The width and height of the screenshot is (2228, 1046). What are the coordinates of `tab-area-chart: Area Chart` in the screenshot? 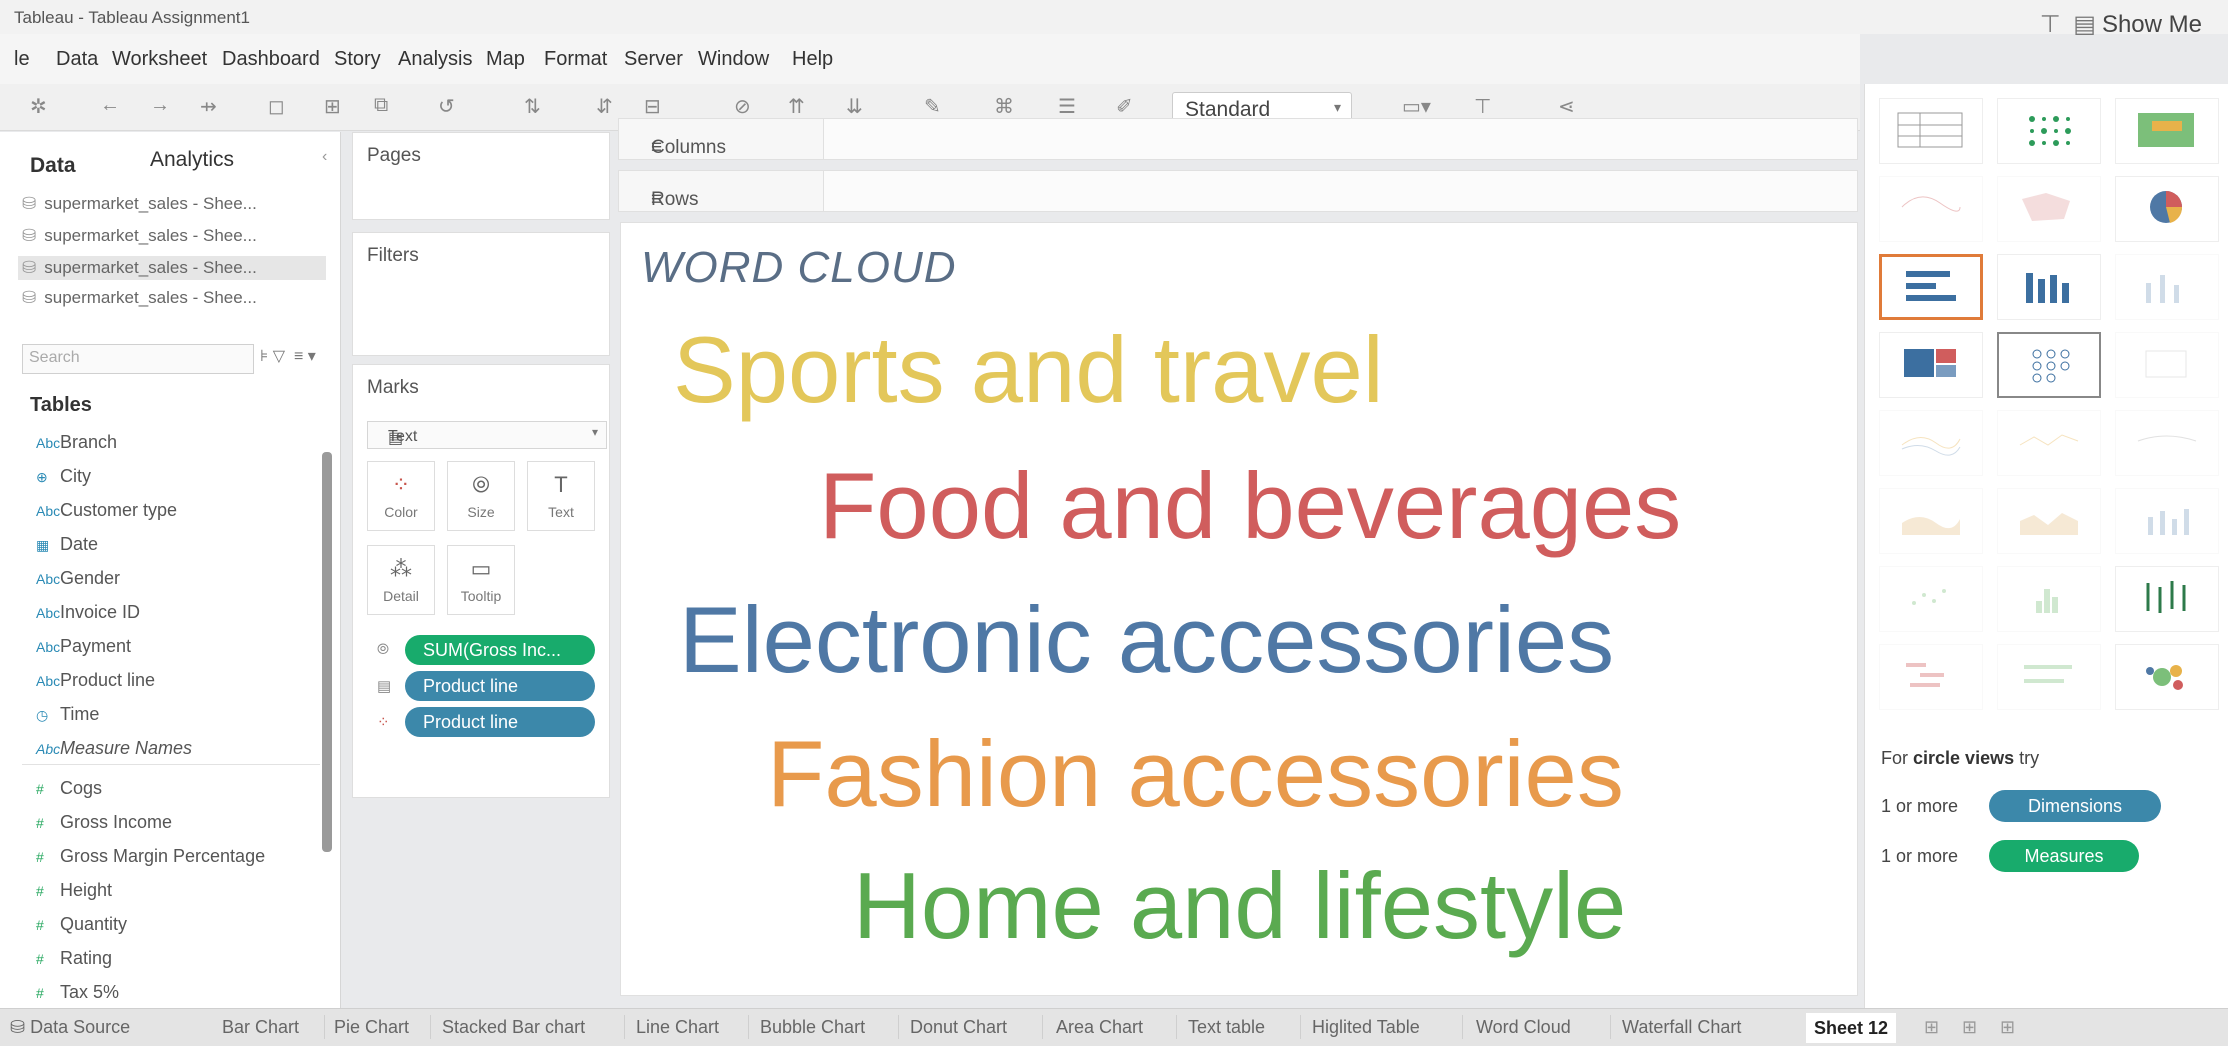 It's located at (1099, 1027).